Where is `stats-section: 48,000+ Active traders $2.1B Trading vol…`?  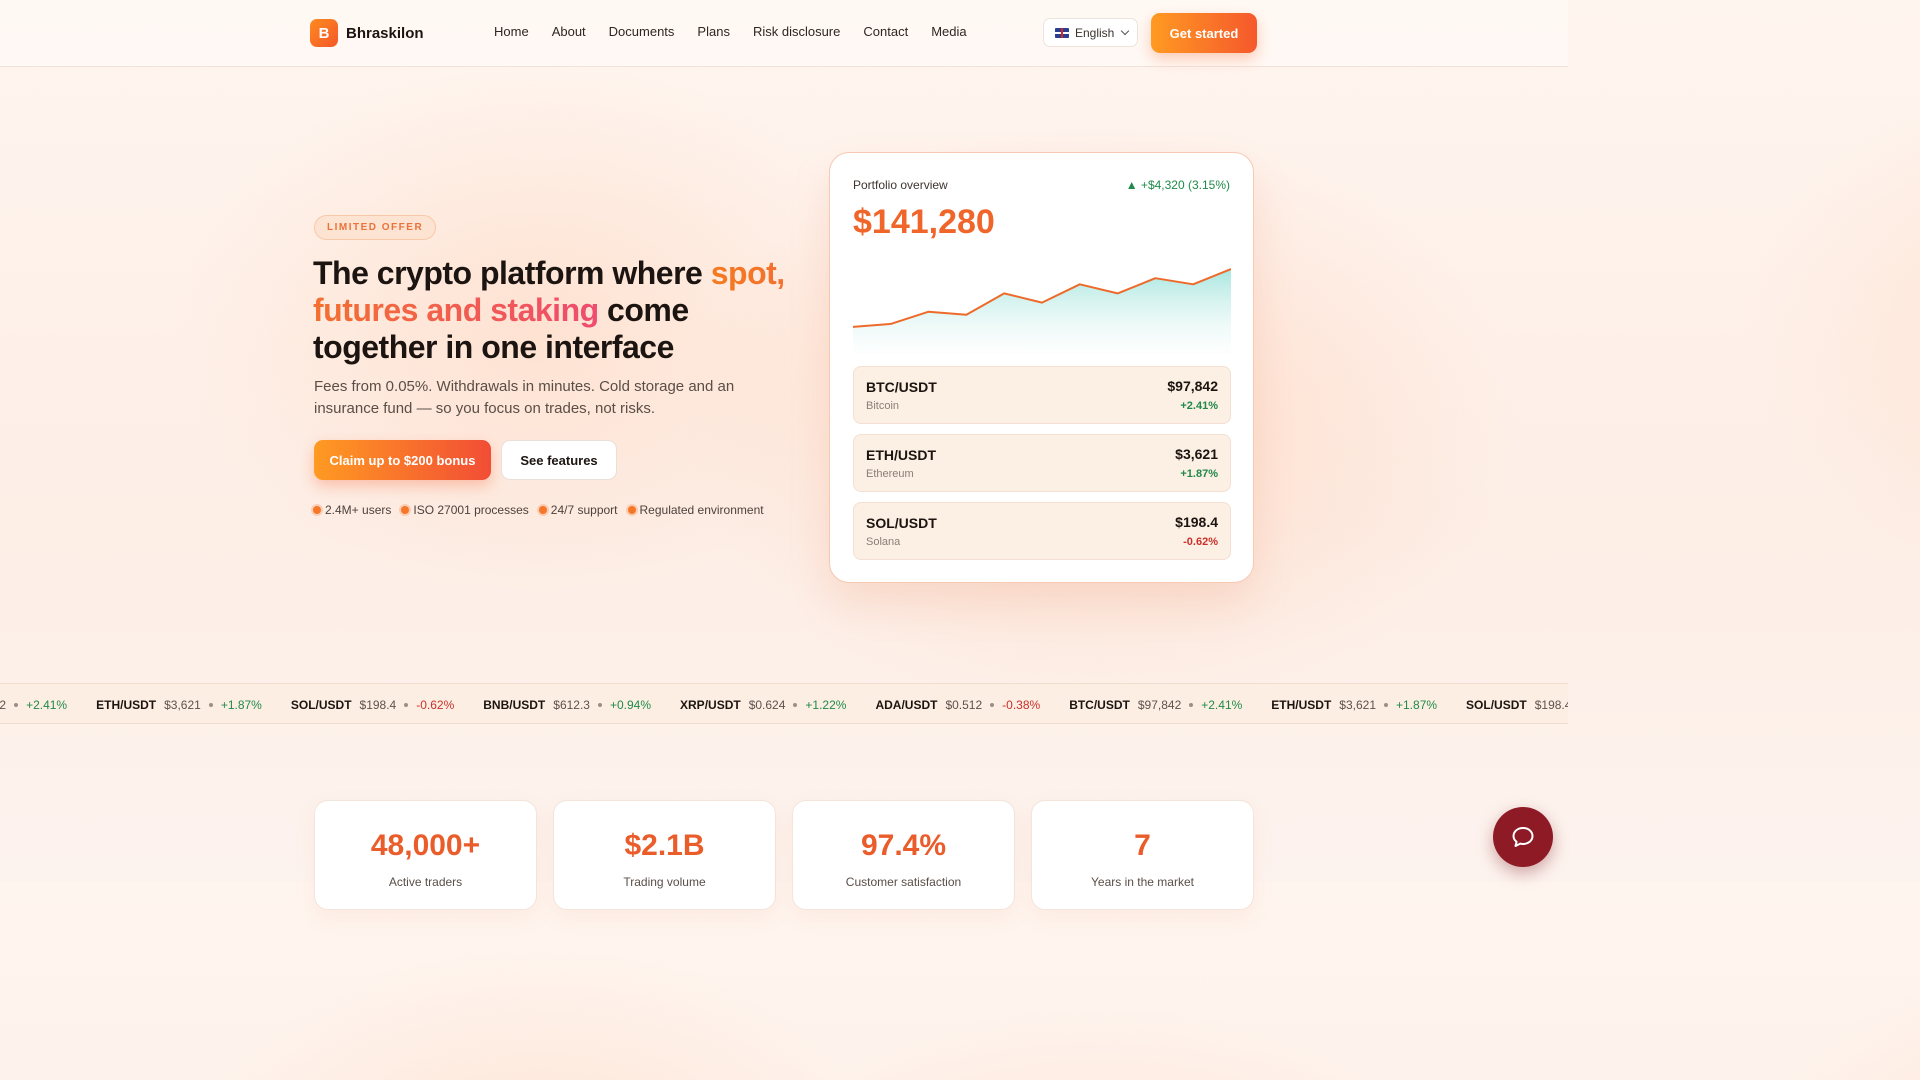
stats-section: 48,000+ Active traders $2.1B Trading vol… is located at coordinates (784, 855).